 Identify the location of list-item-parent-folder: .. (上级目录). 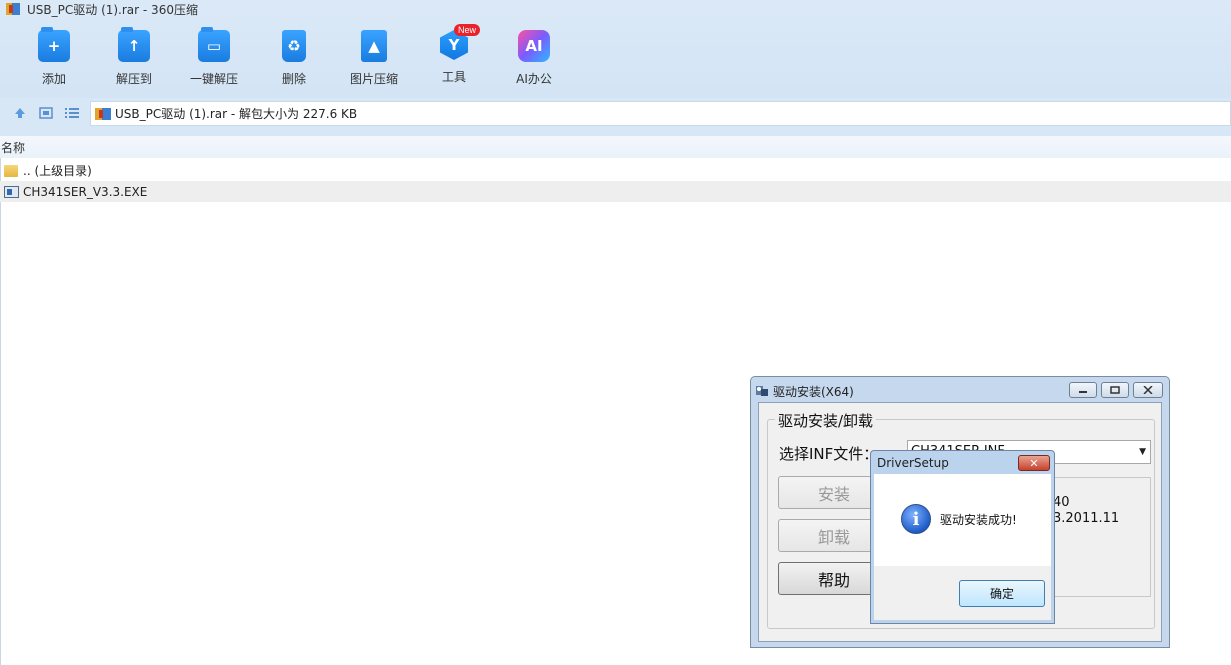
(615, 170).